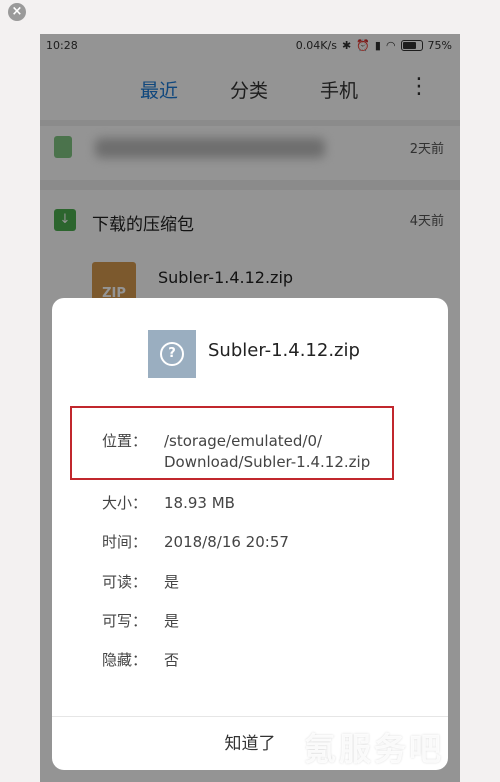 This screenshot has height=782, width=500. I want to click on unknown-file-icon: ?, so click(172, 354).